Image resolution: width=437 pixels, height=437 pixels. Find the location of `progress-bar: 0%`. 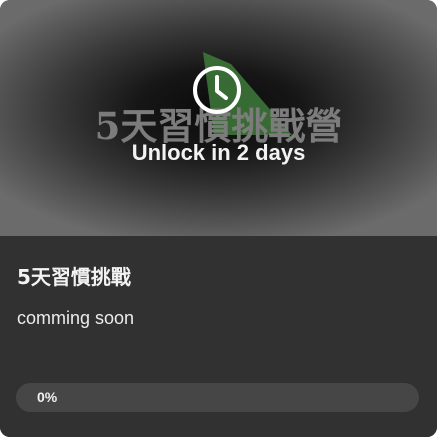

progress-bar: 0% is located at coordinates (217, 397).